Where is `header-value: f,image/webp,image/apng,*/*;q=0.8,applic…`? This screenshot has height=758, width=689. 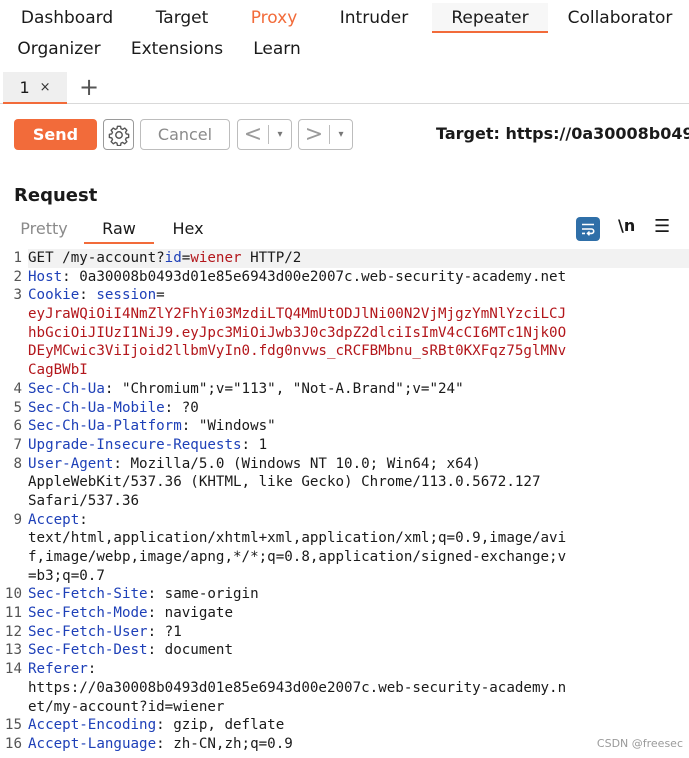
header-value: f,image/webp,image/apng,*/*;q=0.8,applic… is located at coordinates (297, 557).